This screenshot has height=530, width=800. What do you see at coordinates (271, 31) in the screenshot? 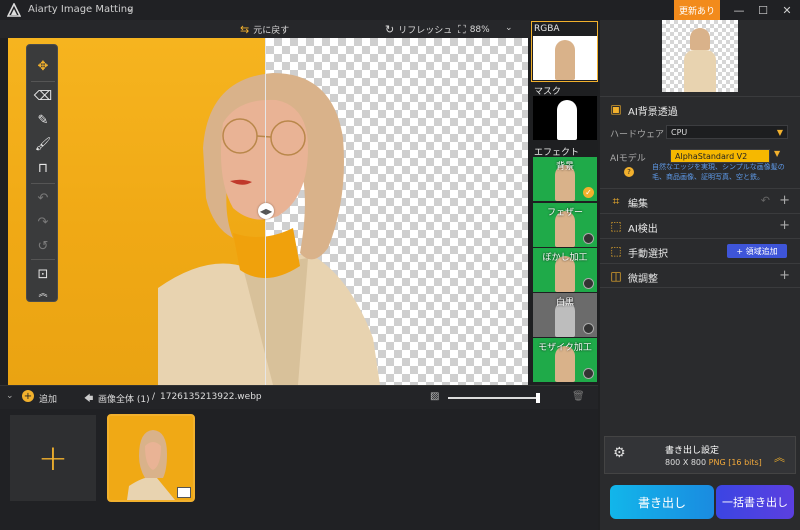
I see `undo-label: 元に戻す` at bounding box center [271, 31].